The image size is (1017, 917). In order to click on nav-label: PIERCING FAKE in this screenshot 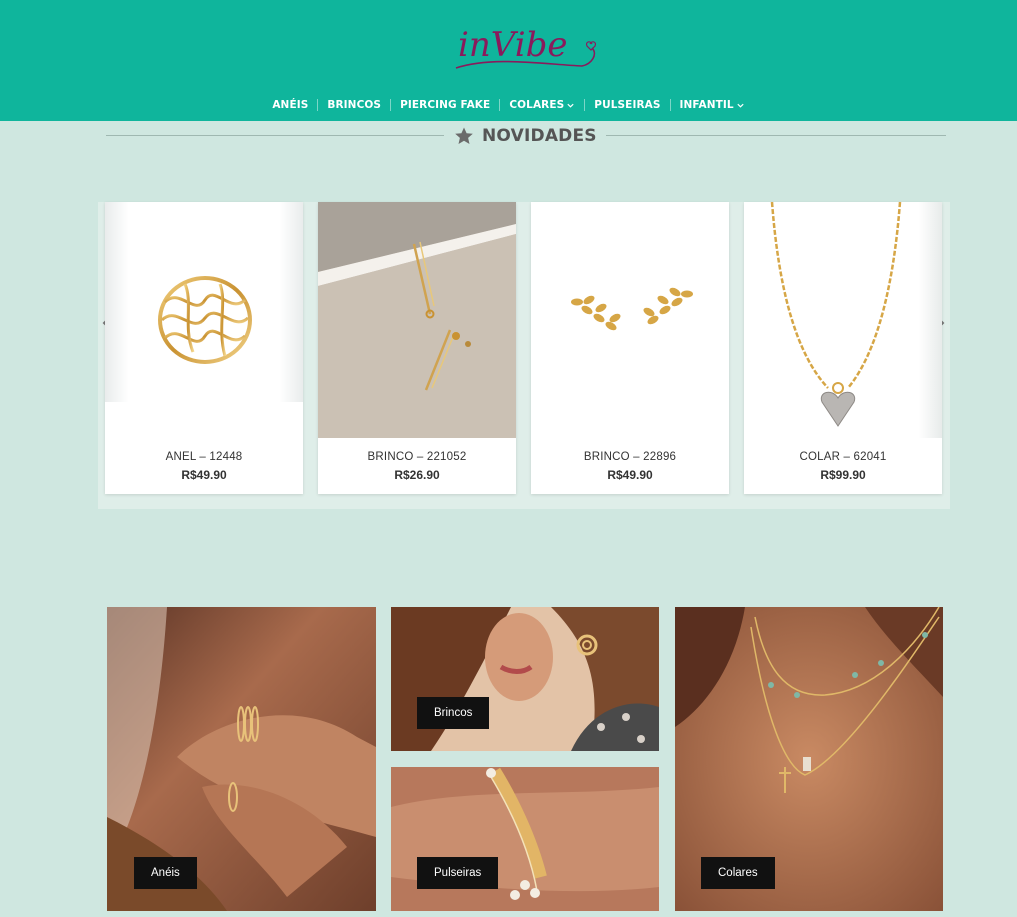, I will do `click(445, 105)`.